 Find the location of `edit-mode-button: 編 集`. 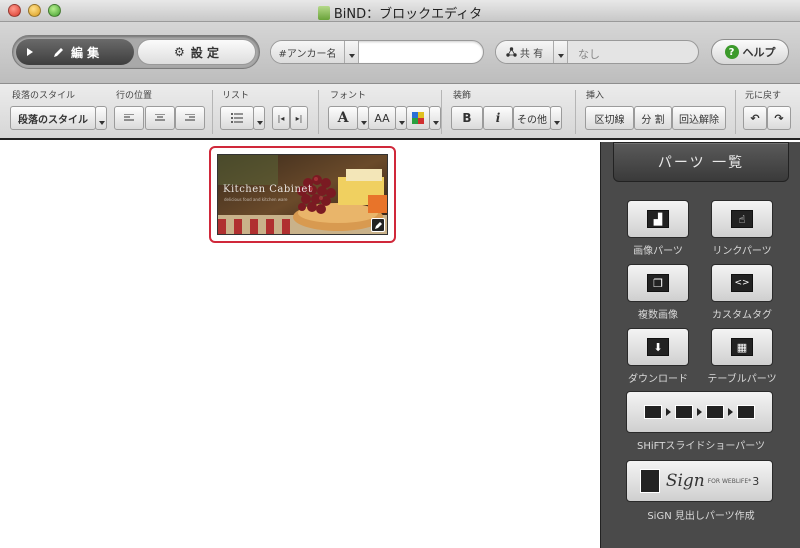

edit-mode-button: 編 集 is located at coordinates (75, 52).